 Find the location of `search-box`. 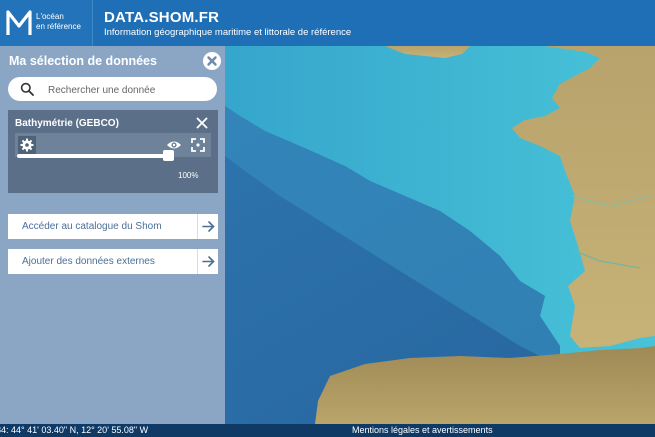

search-box is located at coordinates (112, 89).